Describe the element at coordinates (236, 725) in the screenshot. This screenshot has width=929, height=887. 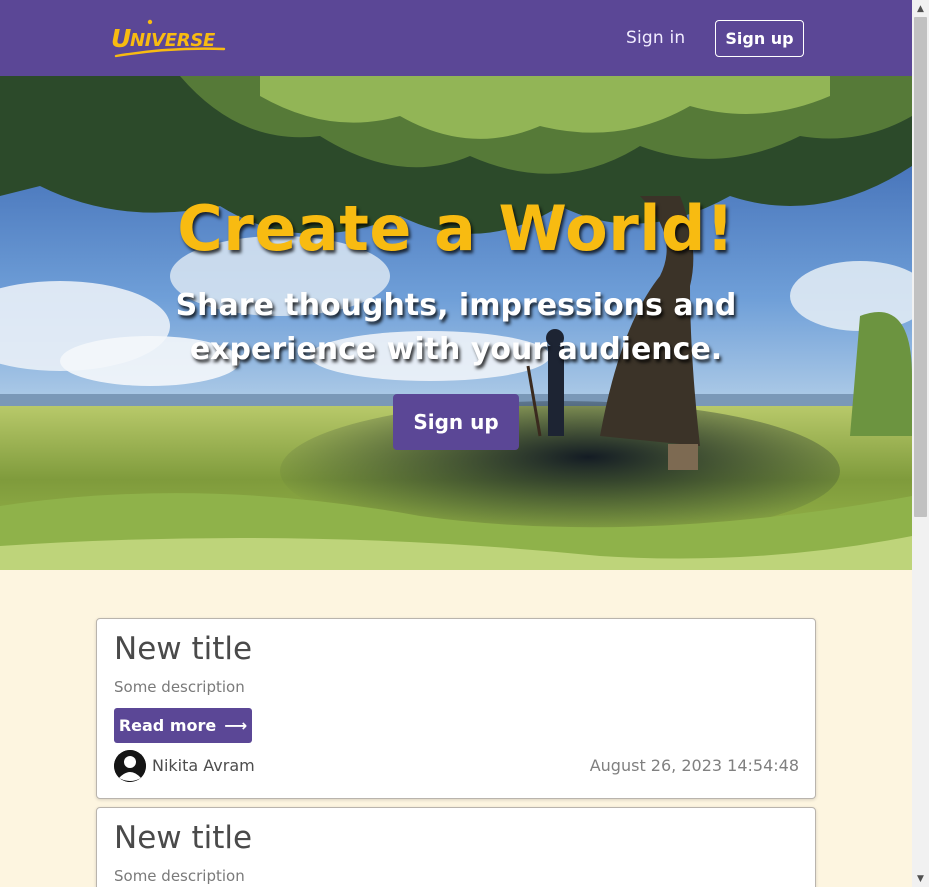
I see `arrow-right-icon: ⟶` at that location.